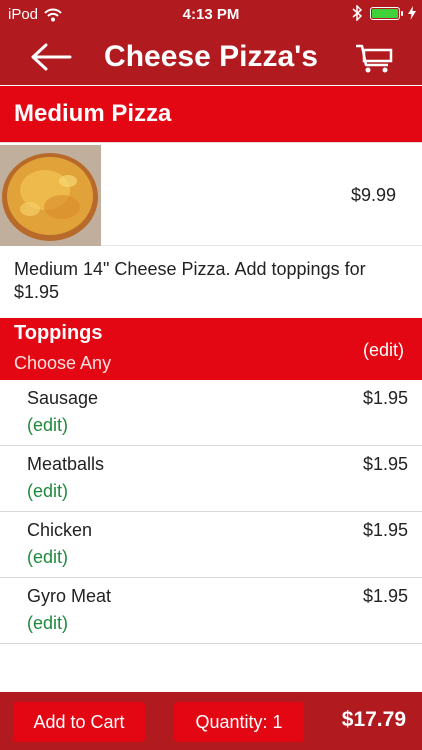 This screenshot has height=750, width=422. I want to click on back-arrow-icon, so click(51, 57).